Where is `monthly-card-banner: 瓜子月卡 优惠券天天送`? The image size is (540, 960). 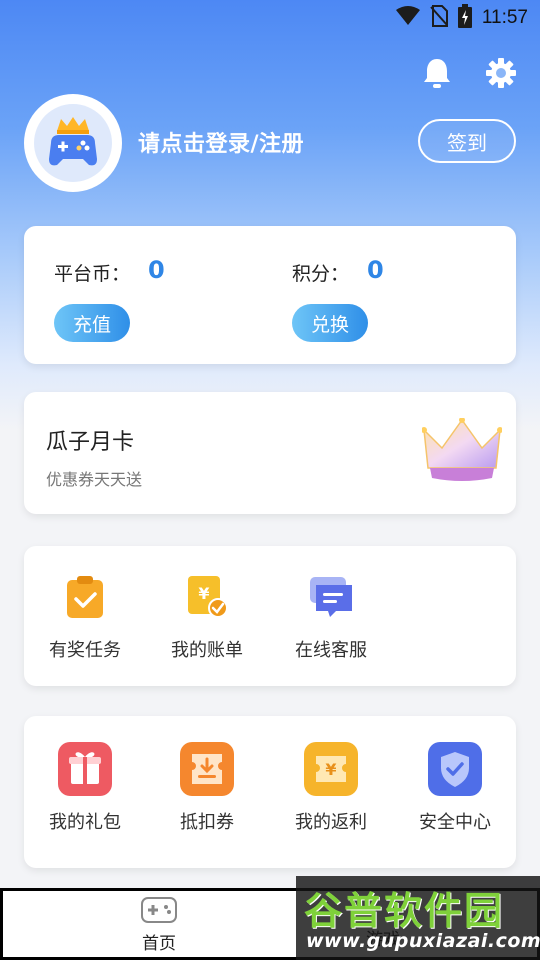 monthly-card-banner: 瓜子月卡 优惠券天天送 is located at coordinates (270, 453).